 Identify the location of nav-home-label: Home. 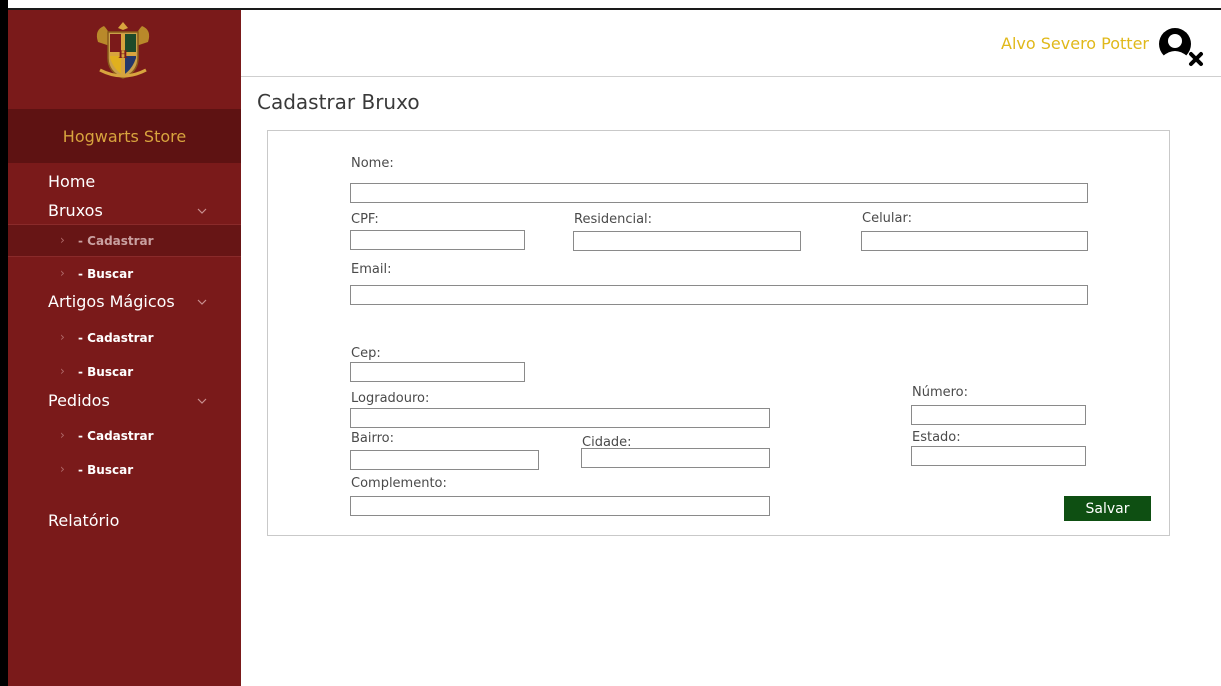
(72, 181).